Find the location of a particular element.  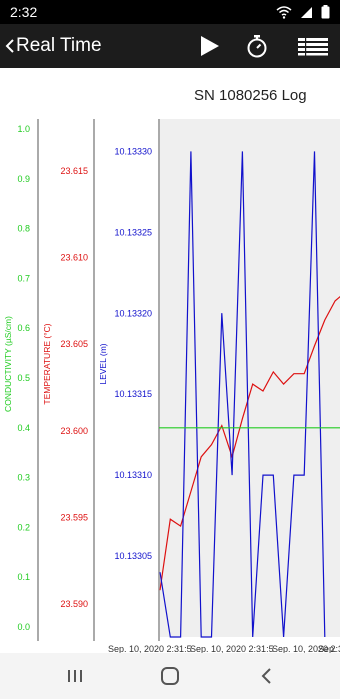

conductivity-tick-label: 0.5 is located at coordinates (23, 378).